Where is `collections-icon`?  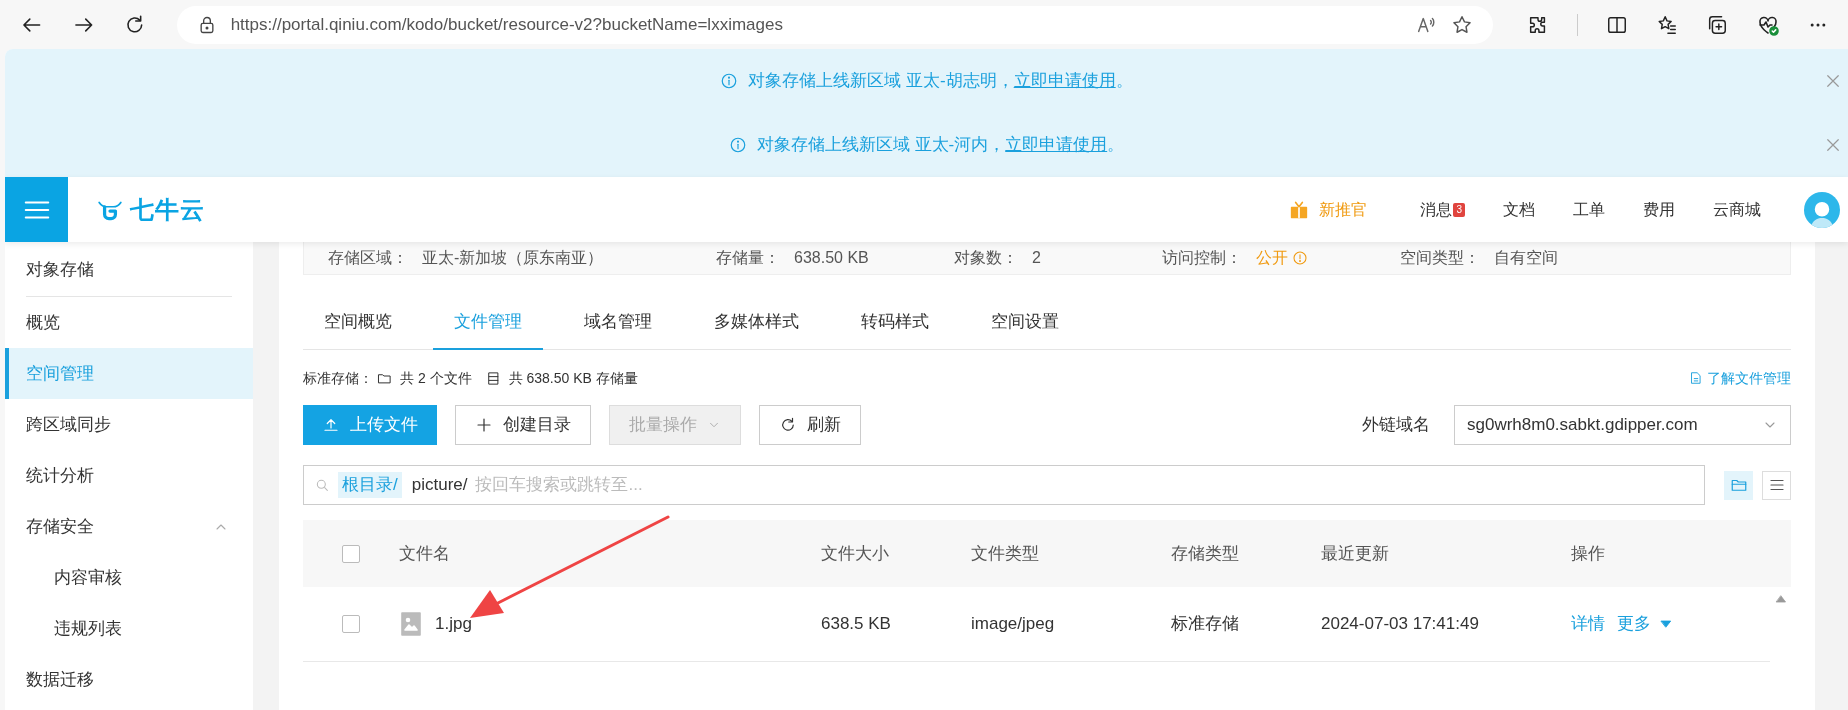 collections-icon is located at coordinates (1717, 24).